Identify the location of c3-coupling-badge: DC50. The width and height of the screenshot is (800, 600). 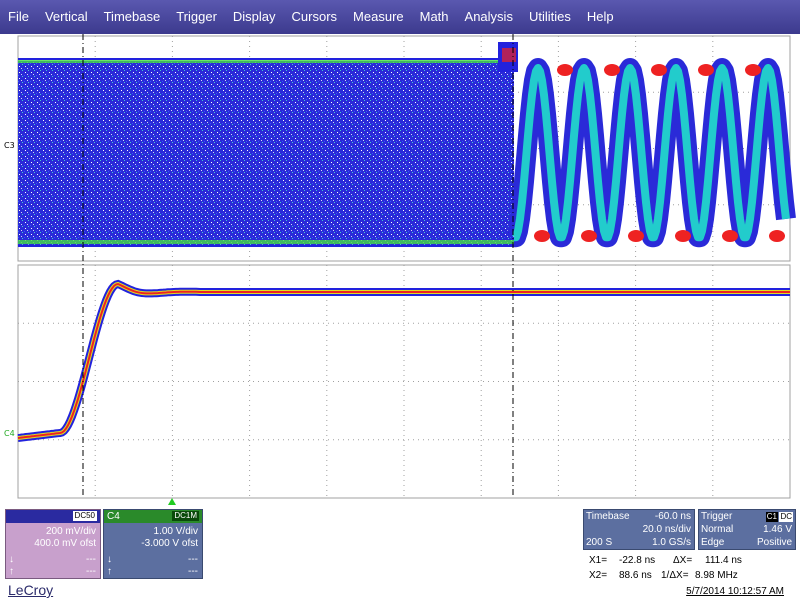
(84, 516).